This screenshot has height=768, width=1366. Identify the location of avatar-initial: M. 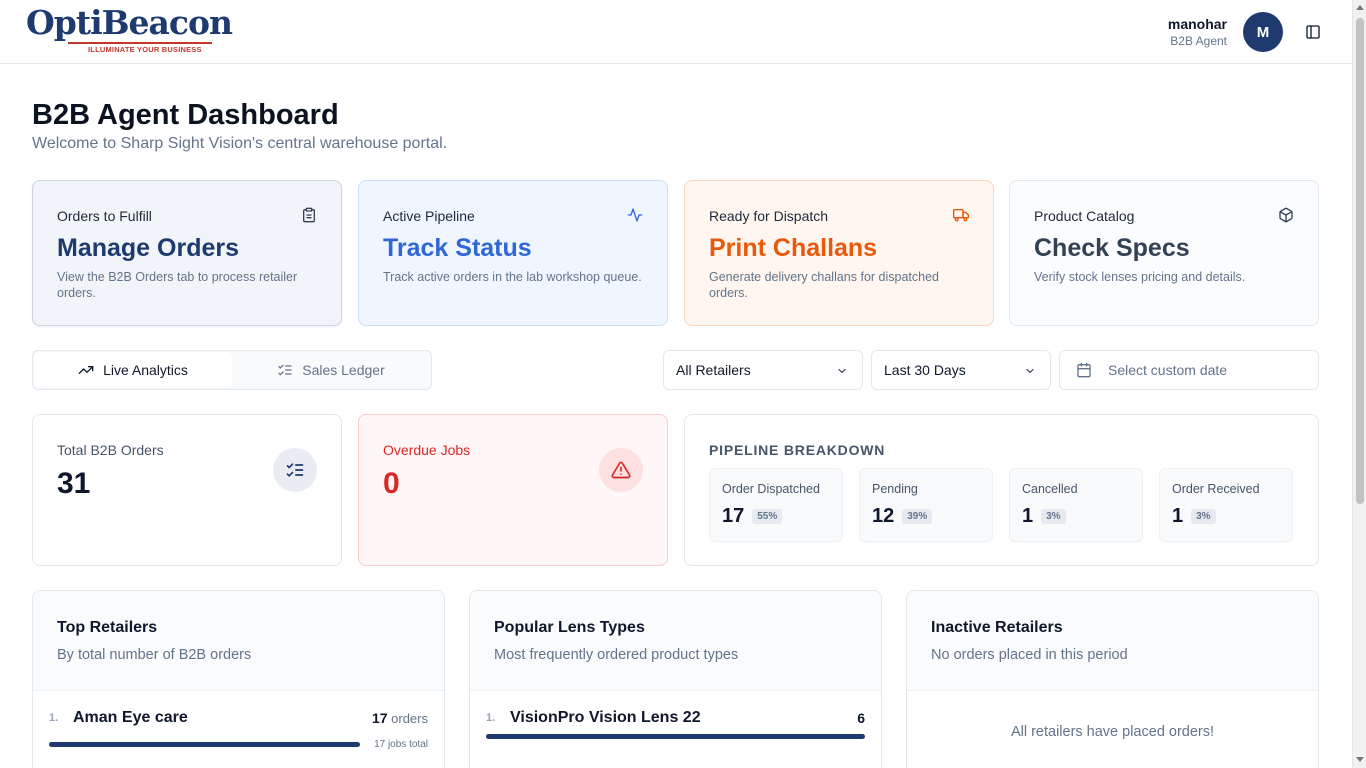
(1263, 32).